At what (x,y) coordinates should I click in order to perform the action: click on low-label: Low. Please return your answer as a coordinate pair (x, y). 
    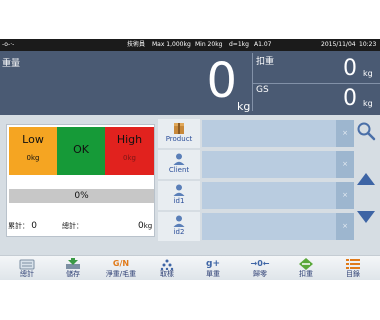
    Looking at the image, I should click on (33, 139).